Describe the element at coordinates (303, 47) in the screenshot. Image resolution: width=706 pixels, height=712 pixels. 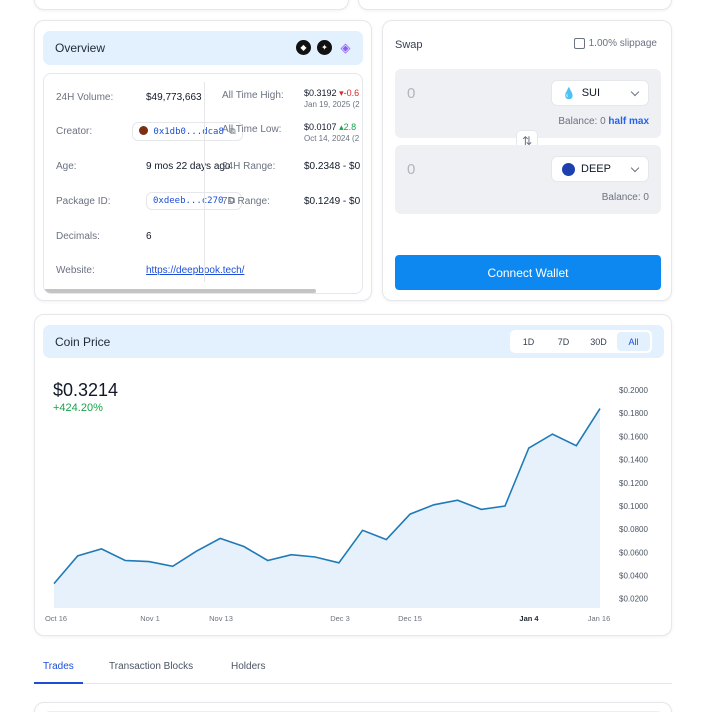
I see `social-icon-1: ◆` at that location.